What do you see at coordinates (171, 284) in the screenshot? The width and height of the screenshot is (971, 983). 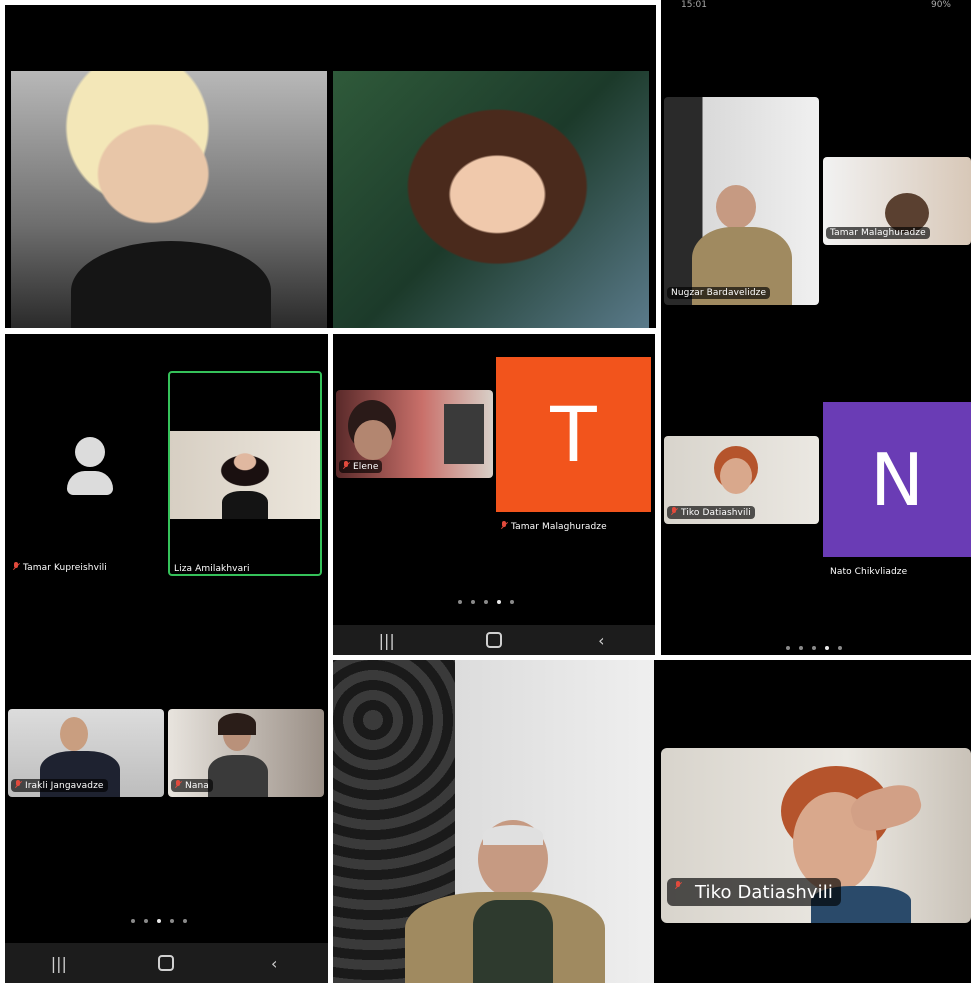 I see `jacket-shape` at bounding box center [171, 284].